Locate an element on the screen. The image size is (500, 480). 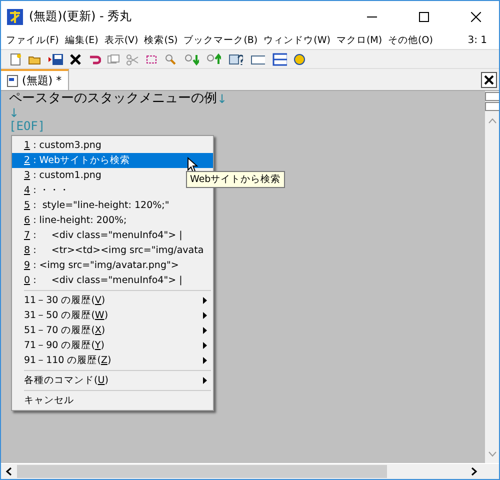
scroll-down-icon is located at coordinates (492, 454).